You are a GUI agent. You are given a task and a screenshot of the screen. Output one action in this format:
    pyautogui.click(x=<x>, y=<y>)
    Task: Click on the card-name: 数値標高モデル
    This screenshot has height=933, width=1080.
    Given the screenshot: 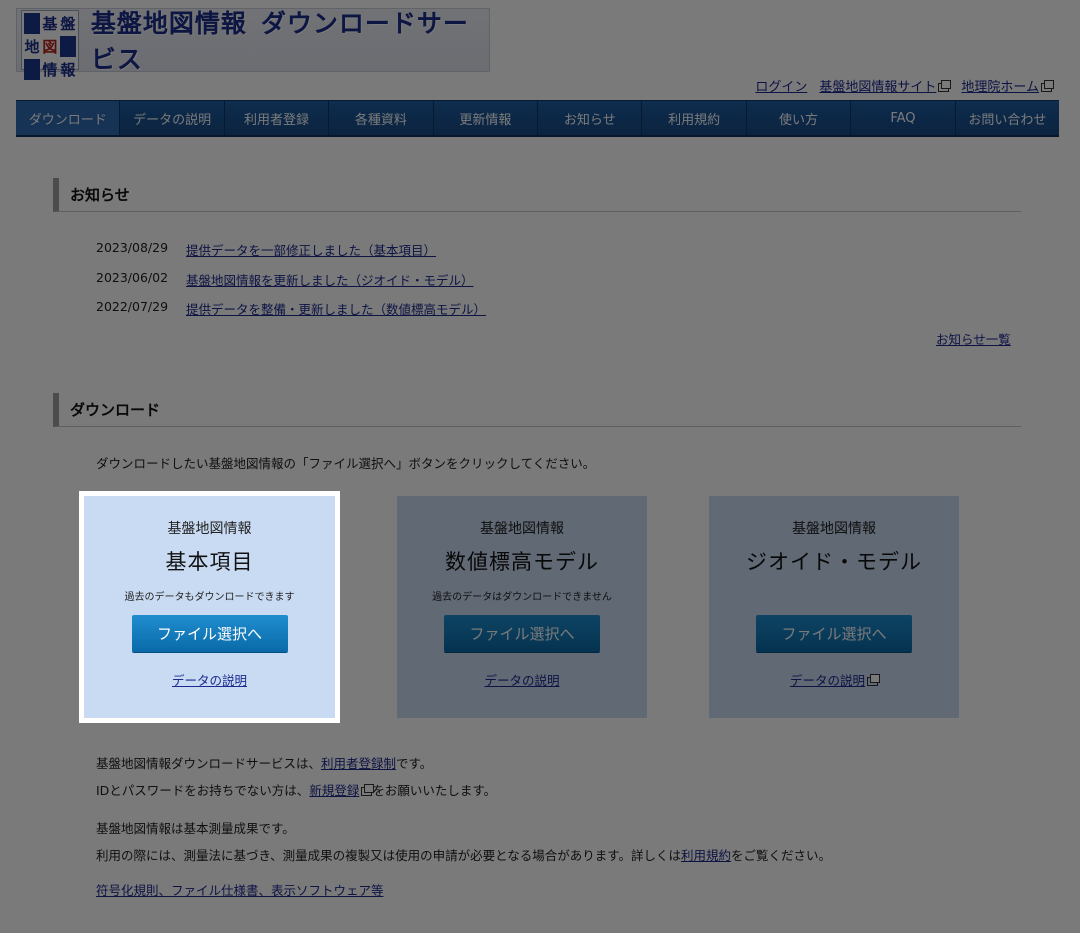 What is the action you would take?
    pyautogui.click(x=522, y=562)
    